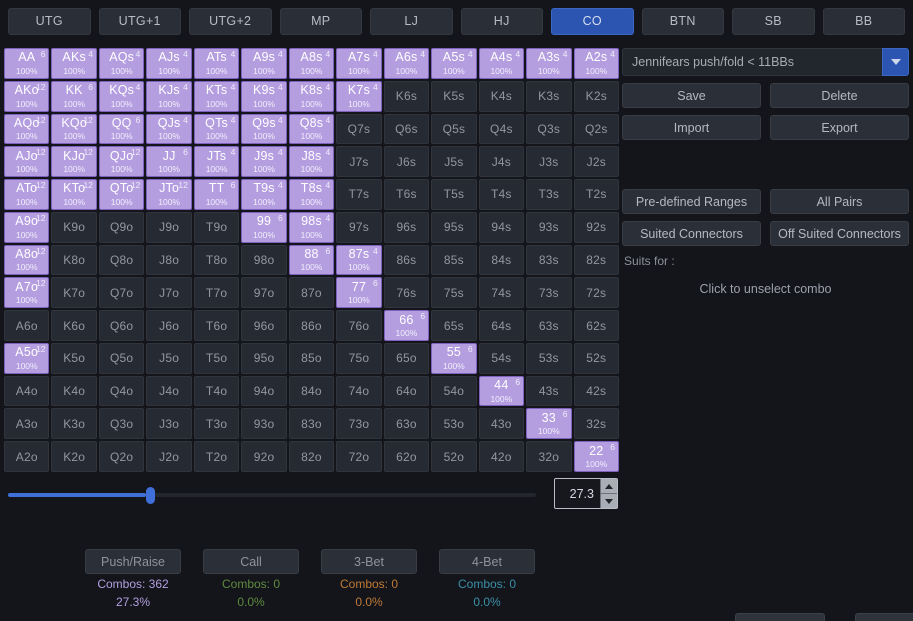  Describe the element at coordinates (752, 62) in the screenshot. I see `saved-range-value: Jennifears push/fold < 11BBs` at that location.